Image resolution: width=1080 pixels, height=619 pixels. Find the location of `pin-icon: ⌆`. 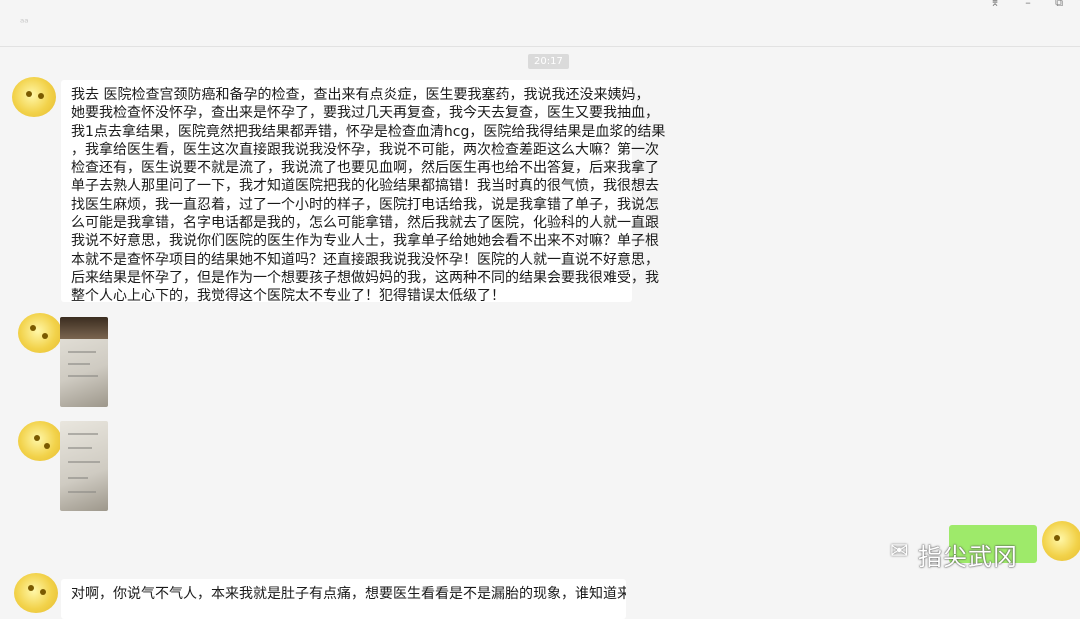

pin-icon: ⌆ is located at coordinates (995, 4).